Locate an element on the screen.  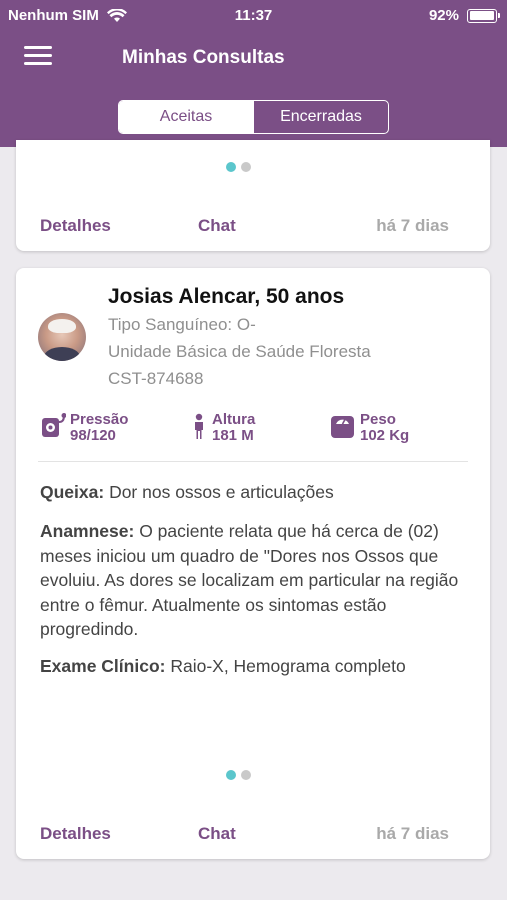
page-title: Minhas Consultas is located at coordinates (203, 57).